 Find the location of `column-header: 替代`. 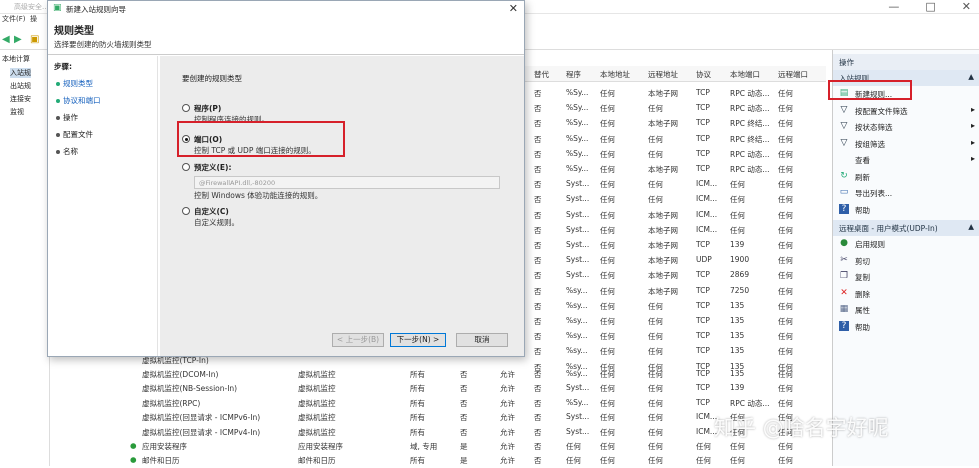

column-header: 替代 is located at coordinates (541, 74).